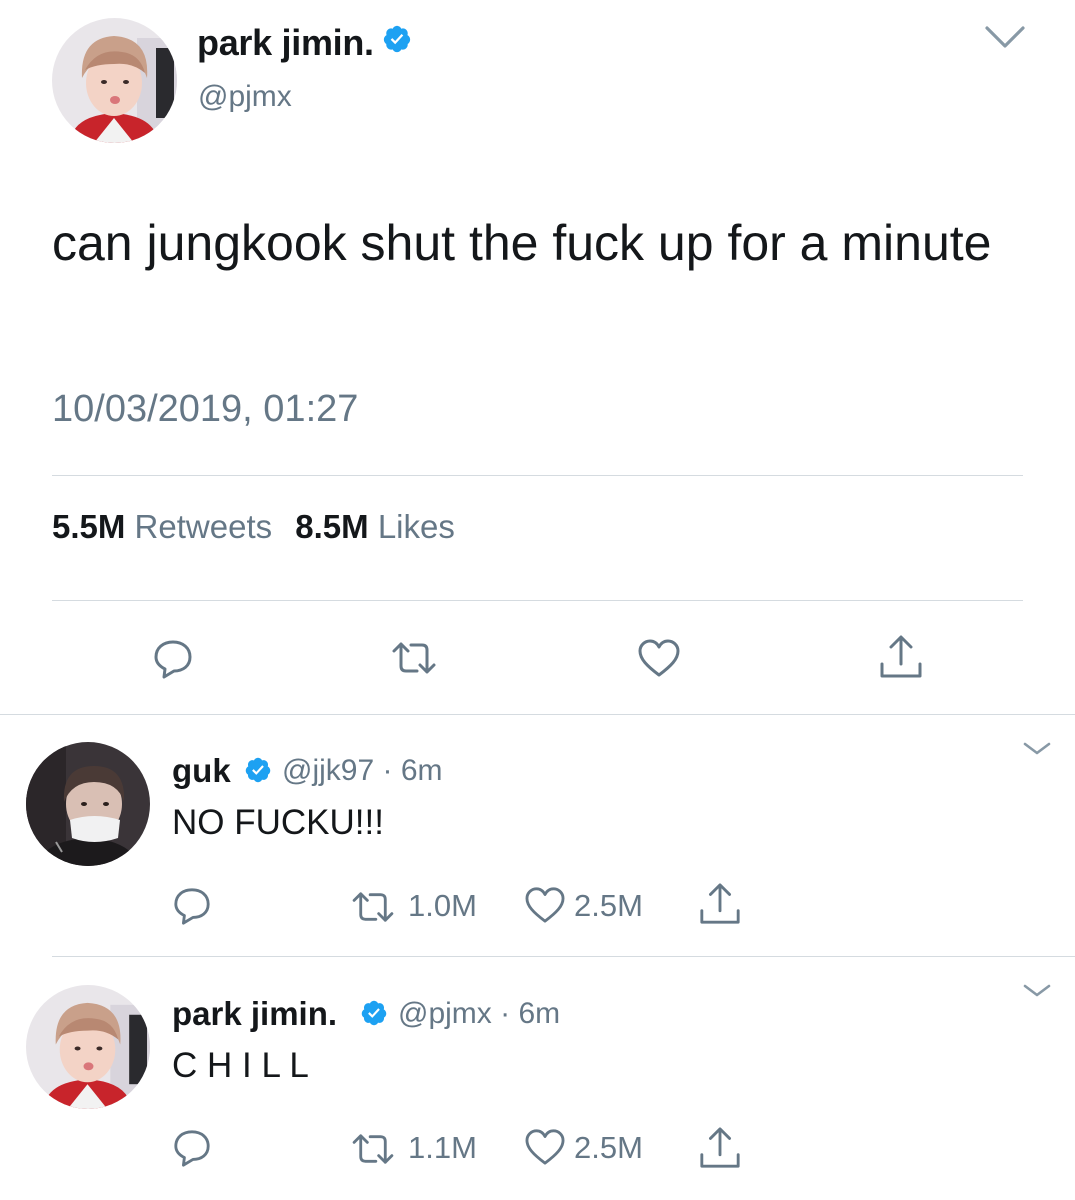 This screenshot has width=1075, height=1200. I want to click on reply-meta: @pjmx · 6m, so click(479, 1014).